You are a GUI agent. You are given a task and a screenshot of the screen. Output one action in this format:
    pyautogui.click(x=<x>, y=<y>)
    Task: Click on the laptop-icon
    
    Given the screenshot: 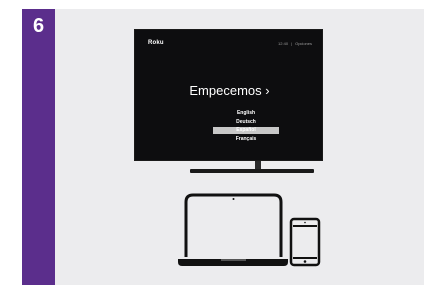 What is the action you would take?
    pyautogui.click(x=233, y=229)
    